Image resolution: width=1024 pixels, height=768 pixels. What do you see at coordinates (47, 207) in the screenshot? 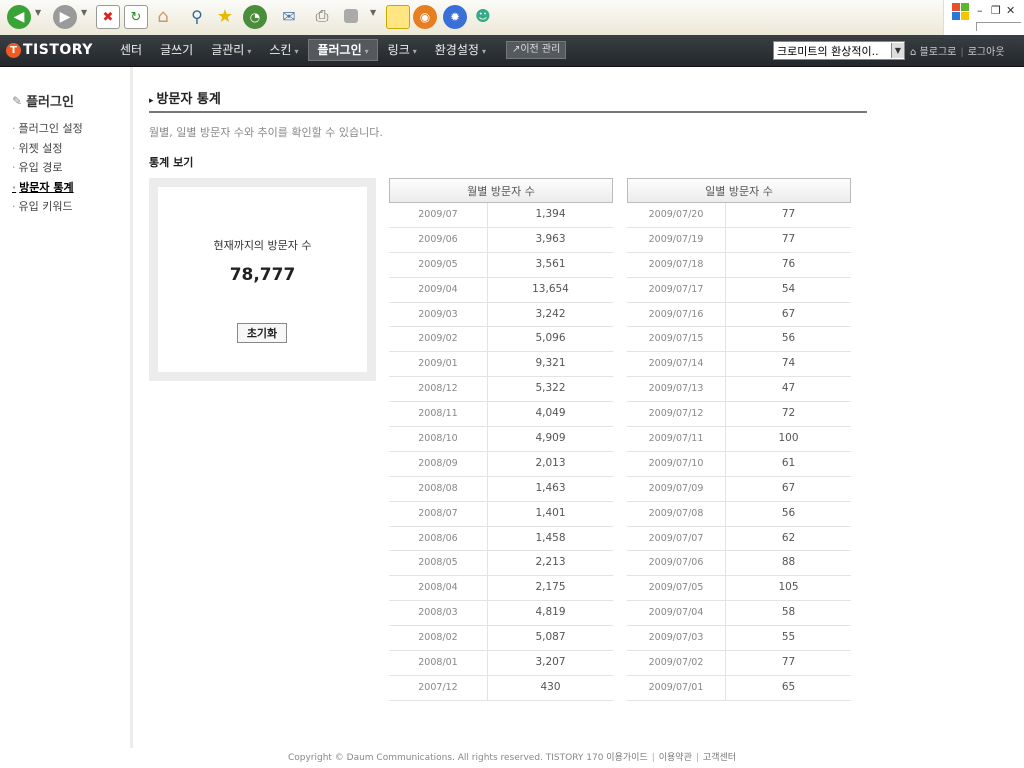
I see `sidebar-item-keywords: 유입 키워드` at bounding box center [47, 207].